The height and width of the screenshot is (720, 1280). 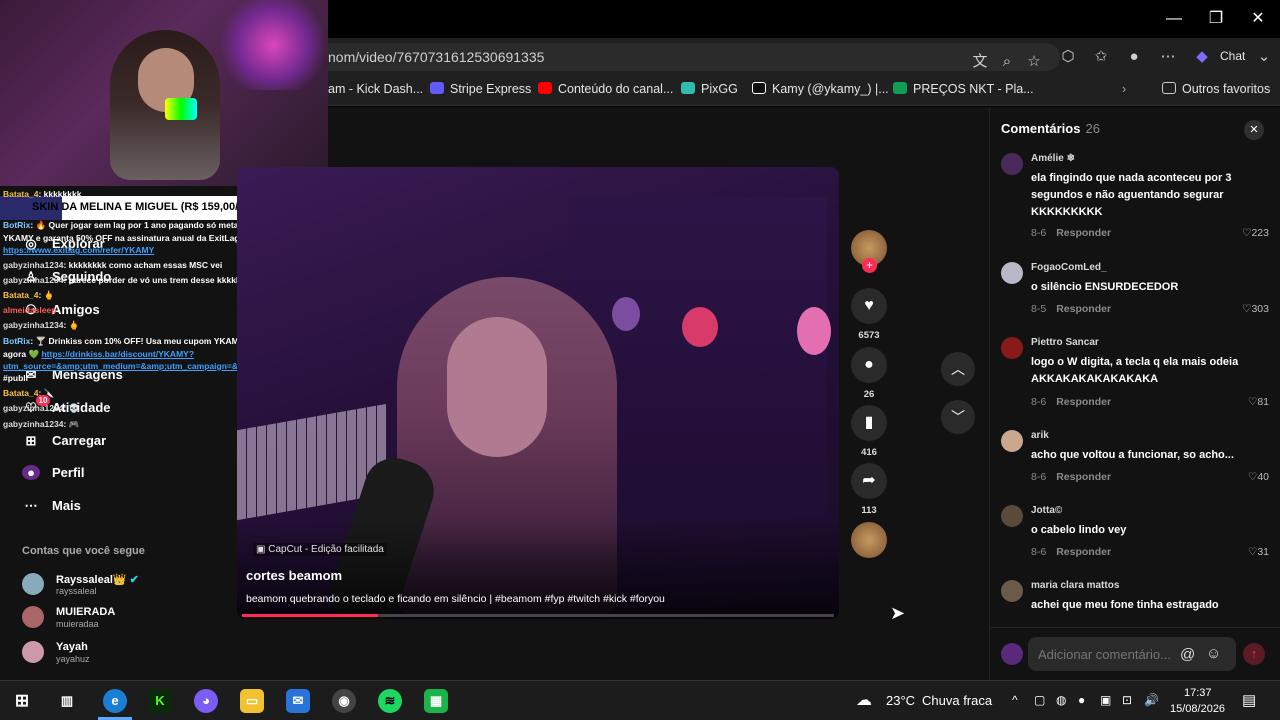 I want to click on sound-avatar, so click(x=869, y=540).